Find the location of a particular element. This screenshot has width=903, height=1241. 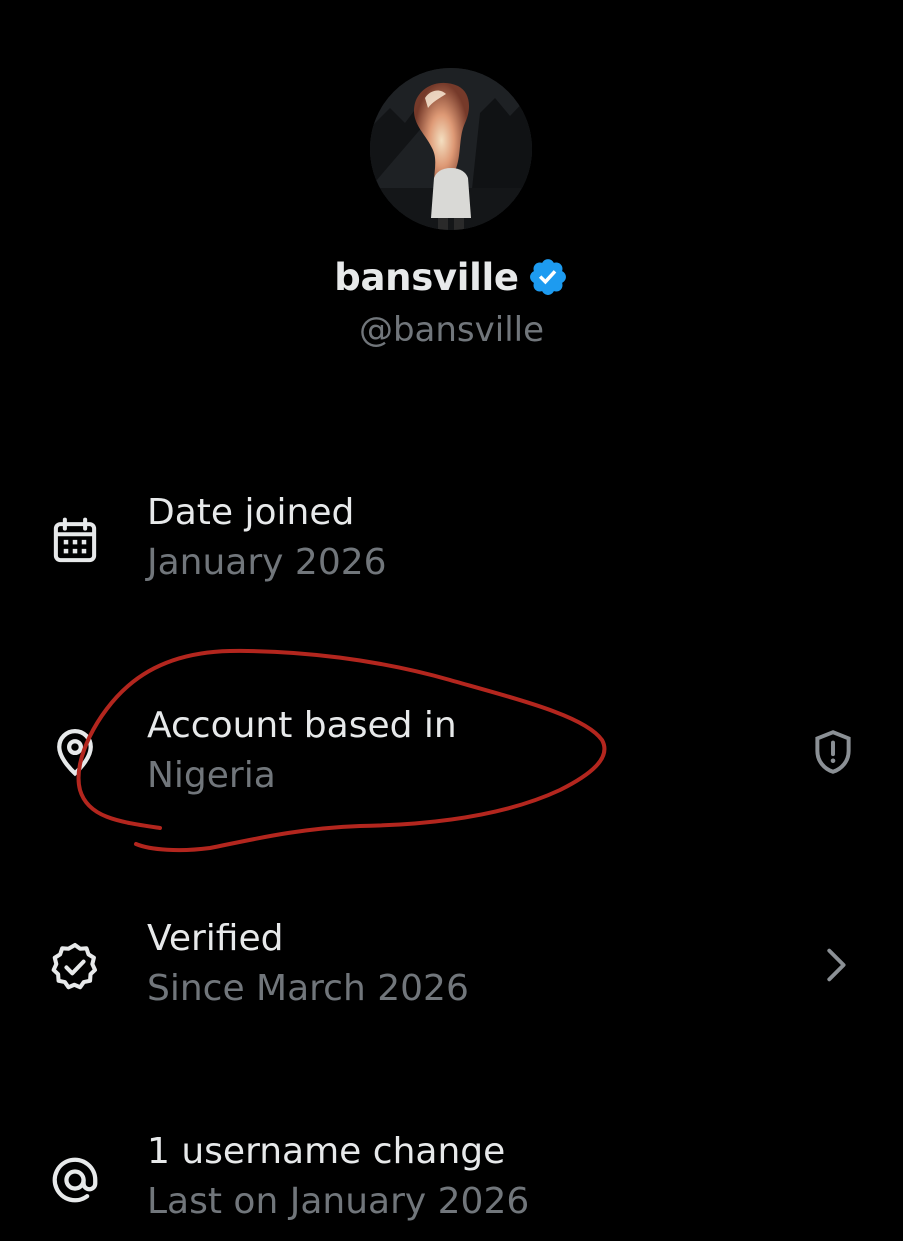

verified-value: Since March 2026 is located at coordinates (308, 988).